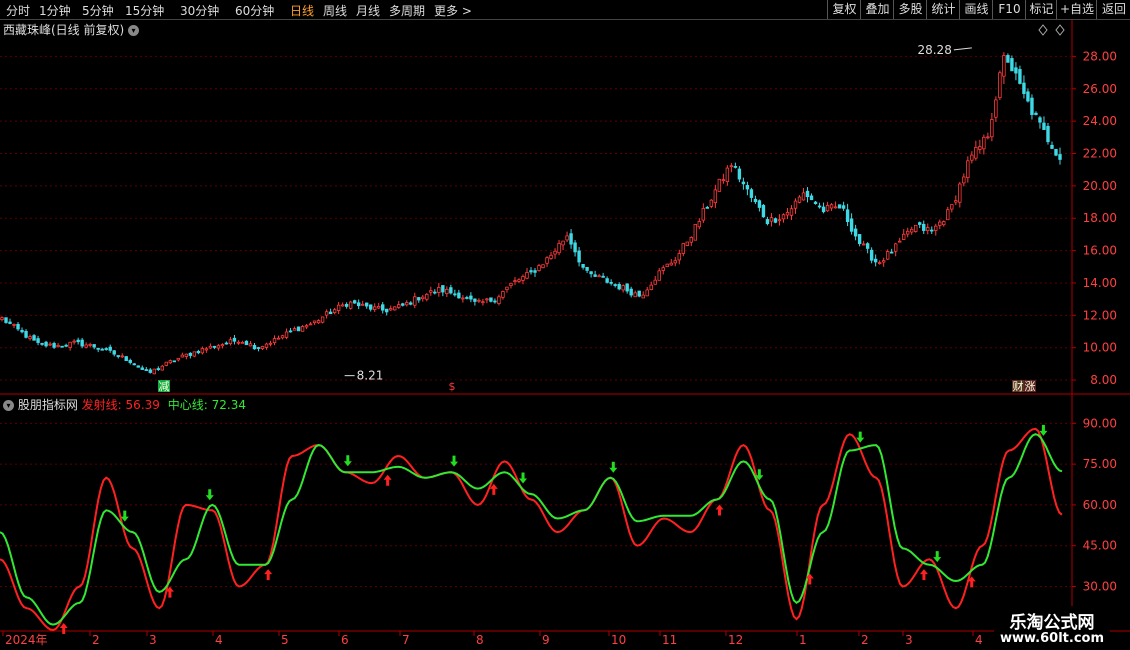  Describe the element at coordinates (1113, 9) in the screenshot. I see `toolbar-button-8: 返回` at that location.